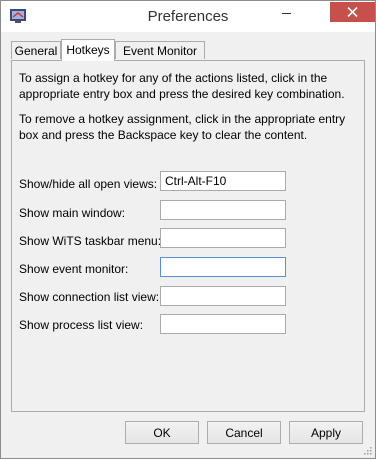 This screenshot has height=459, width=376. What do you see at coordinates (36, 50) in the screenshot?
I see `tab-general: General` at bounding box center [36, 50].